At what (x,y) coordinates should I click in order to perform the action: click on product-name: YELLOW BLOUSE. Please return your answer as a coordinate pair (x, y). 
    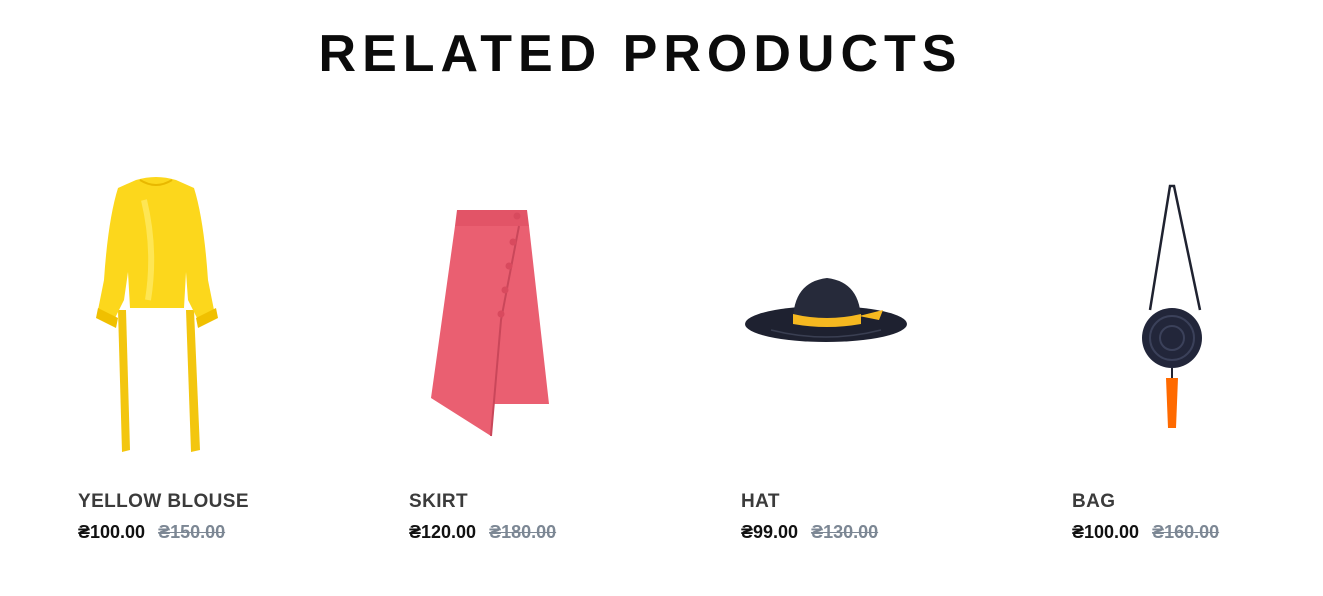
    Looking at the image, I should click on (163, 502).